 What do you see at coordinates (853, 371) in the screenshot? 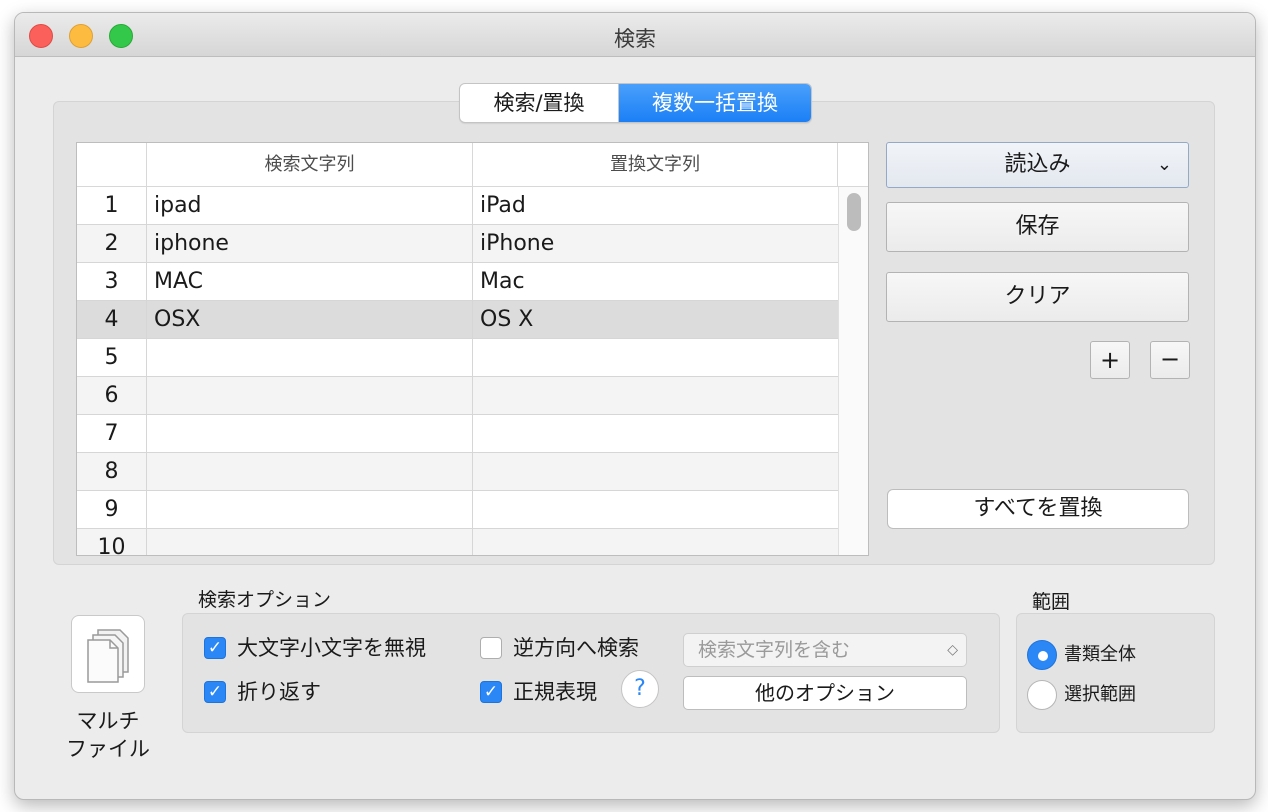
I see `table-scrollbar` at bounding box center [853, 371].